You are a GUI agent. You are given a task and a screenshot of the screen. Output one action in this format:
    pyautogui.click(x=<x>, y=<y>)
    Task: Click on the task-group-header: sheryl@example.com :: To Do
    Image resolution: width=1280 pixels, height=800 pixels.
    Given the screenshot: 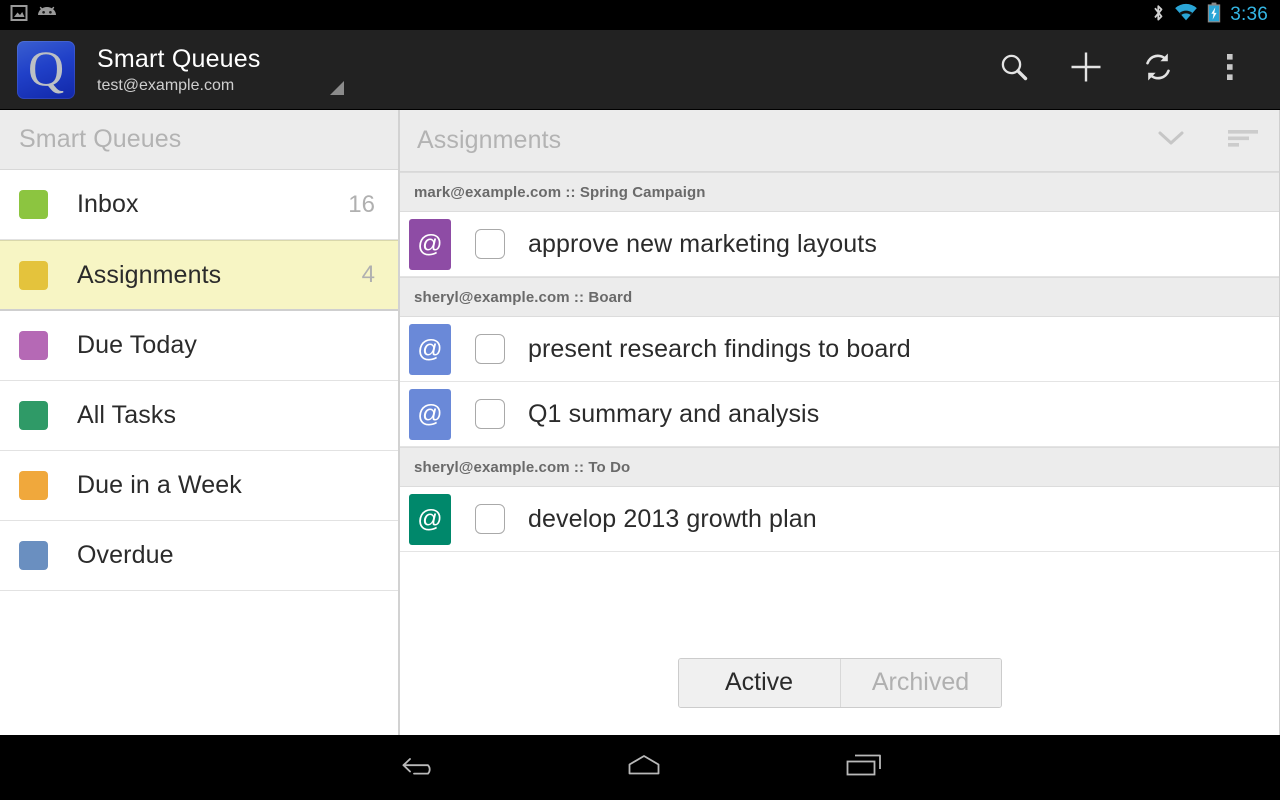 What is the action you would take?
    pyautogui.click(x=839, y=467)
    